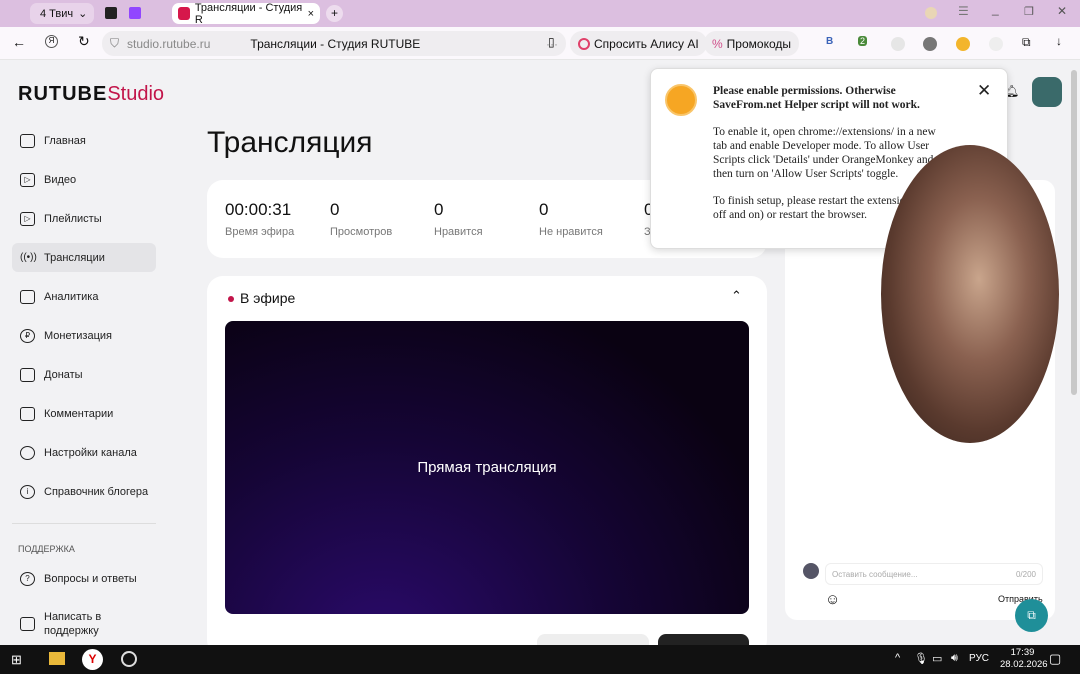 This screenshot has height=674, width=1080. Describe the element at coordinates (16, 660) in the screenshot. I see `windows-start-icon: ⊞` at that location.